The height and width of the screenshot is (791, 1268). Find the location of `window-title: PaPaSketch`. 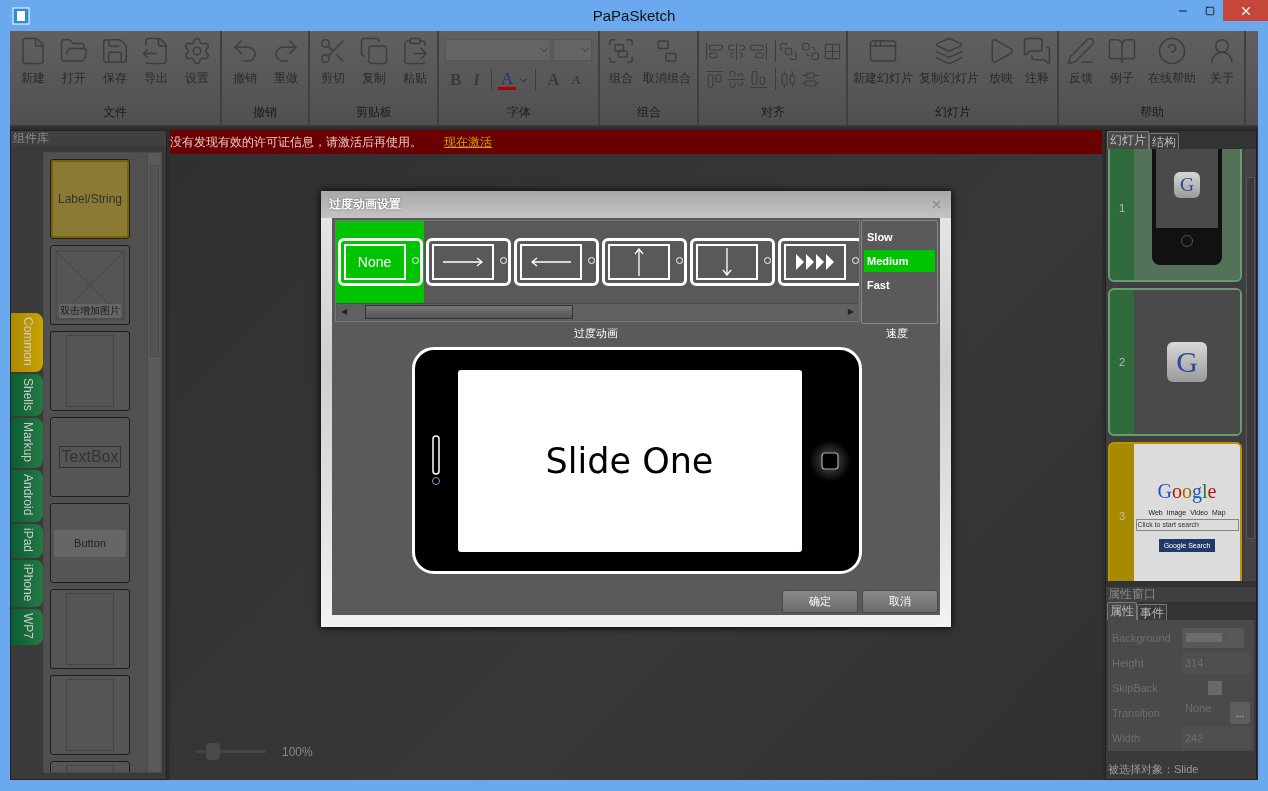

window-title: PaPaSketch is located at coordinates (634, 15).